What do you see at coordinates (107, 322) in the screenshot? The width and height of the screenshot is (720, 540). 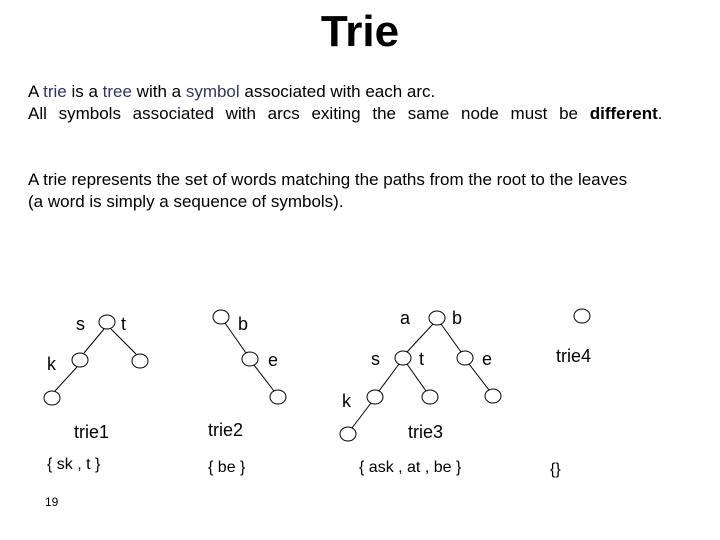 I see `trie1-root-node` at bounding box center [107, 322].